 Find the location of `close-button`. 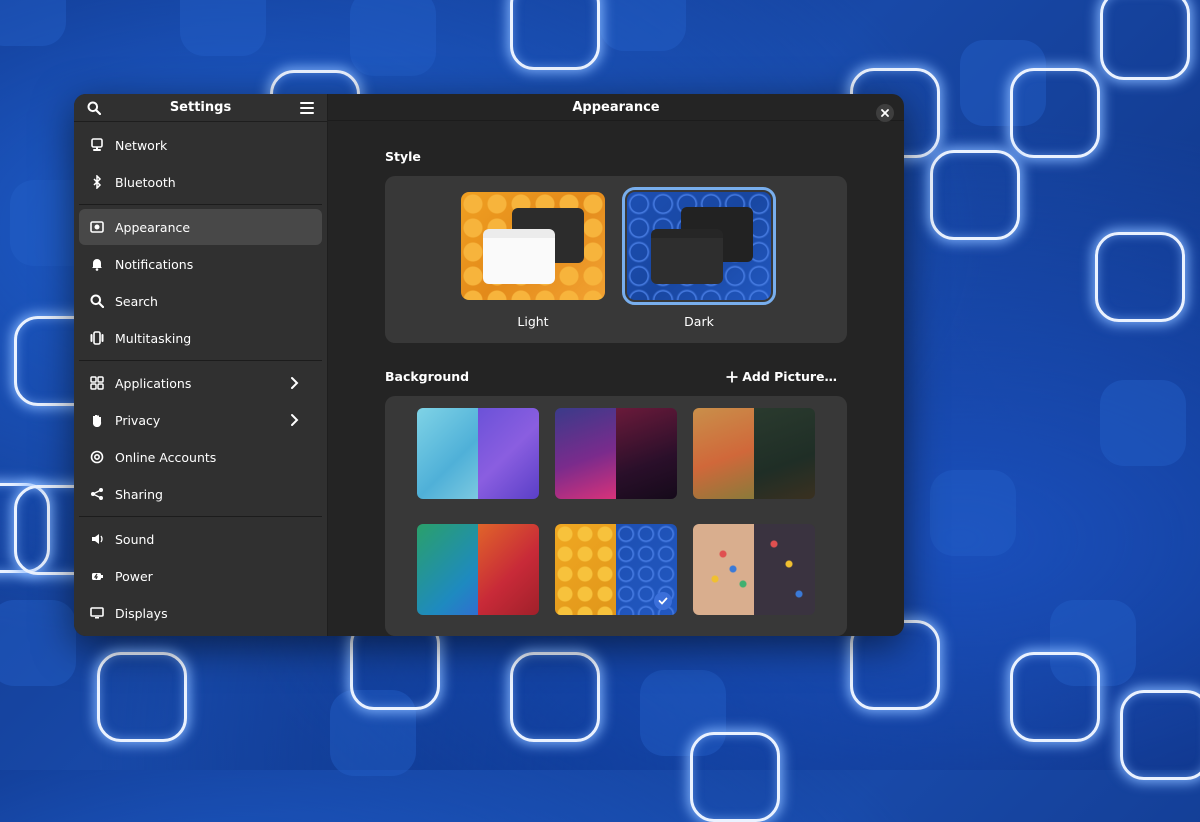

close-button is located at coordinates (885, 113).